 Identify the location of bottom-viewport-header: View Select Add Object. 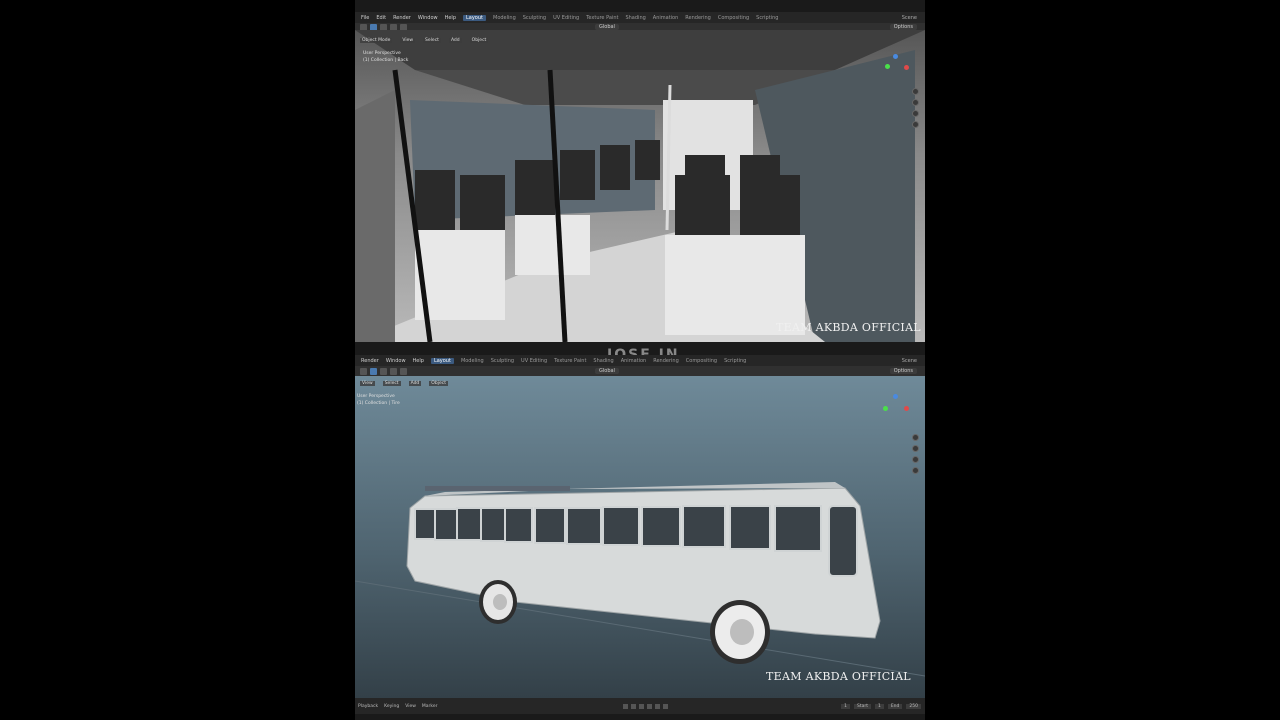
(640, 383).